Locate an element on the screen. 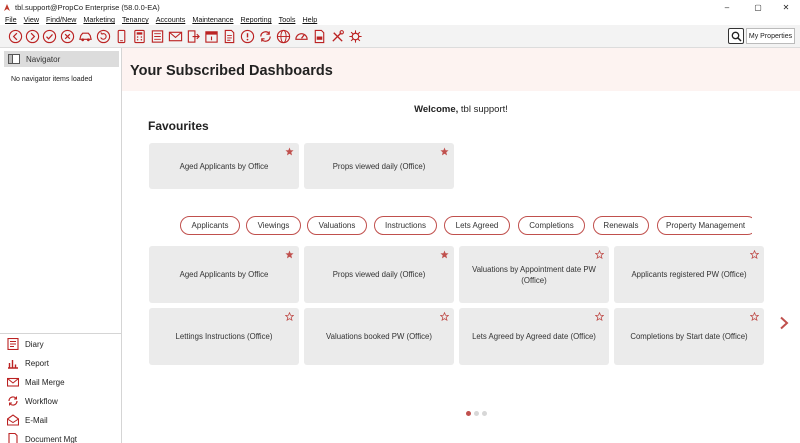 The width and height of the screenshot is (800, 443). maximize-button: ▢ is located at coordinates (758, 7).